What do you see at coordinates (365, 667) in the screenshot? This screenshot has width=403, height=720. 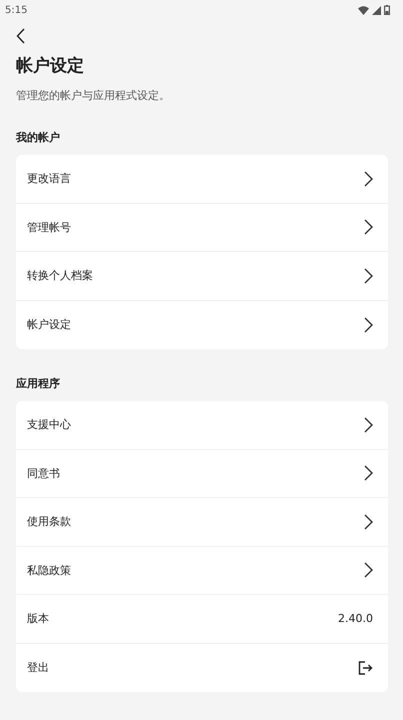 I see `logout-icon` at bounding box center [365, 667].